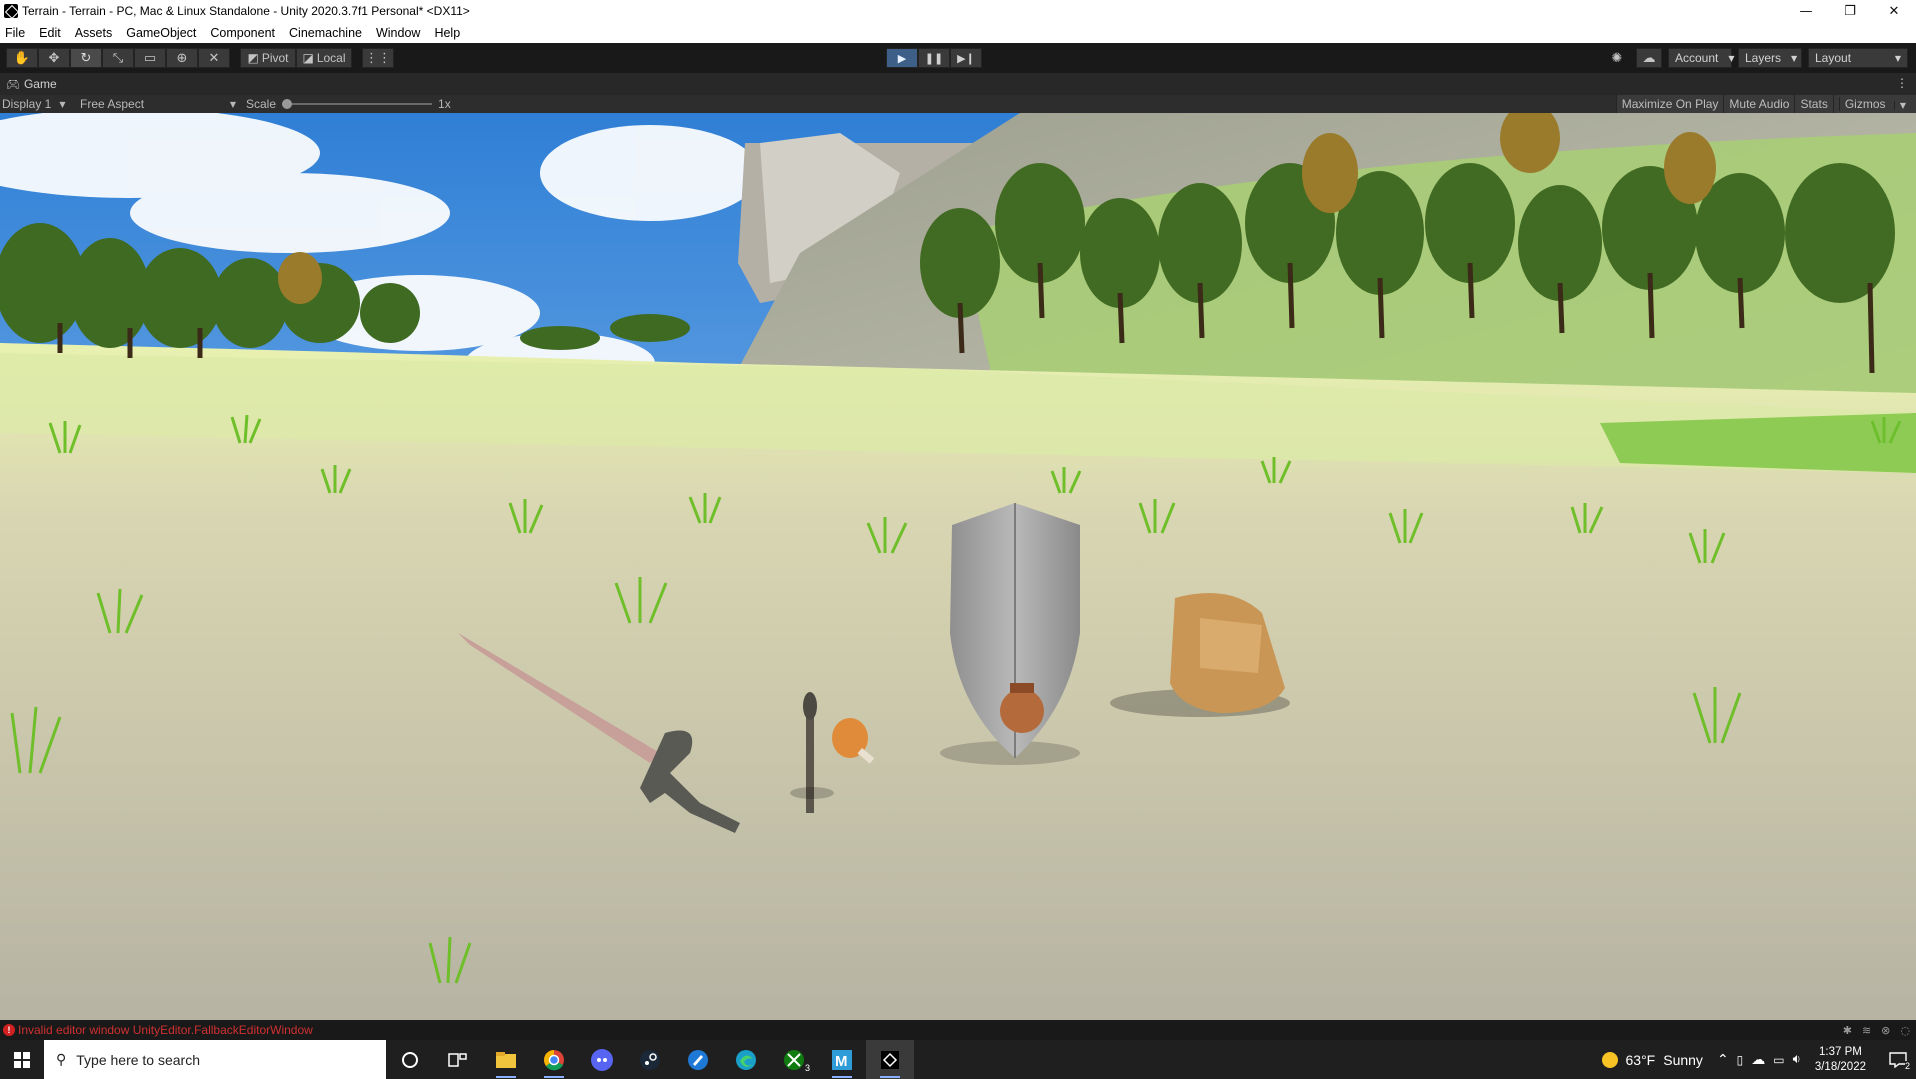  What do you see at coordinates (794, 1059) in the screenshot?
I see `xbox-icon: 3` at bounding box center [794, 1059].